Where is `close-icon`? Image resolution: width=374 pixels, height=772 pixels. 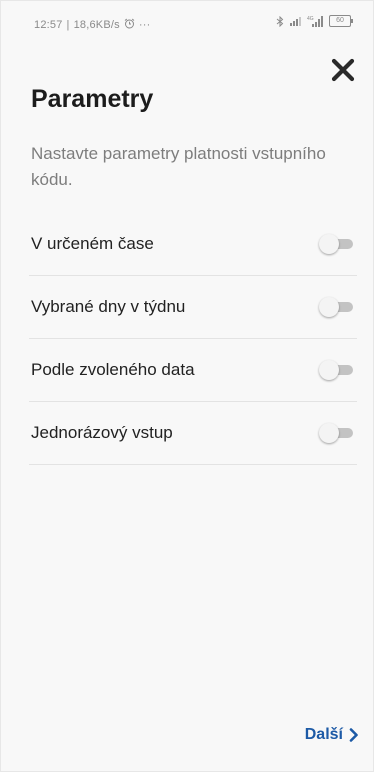 close-icon is located at coordinates (343, 70).